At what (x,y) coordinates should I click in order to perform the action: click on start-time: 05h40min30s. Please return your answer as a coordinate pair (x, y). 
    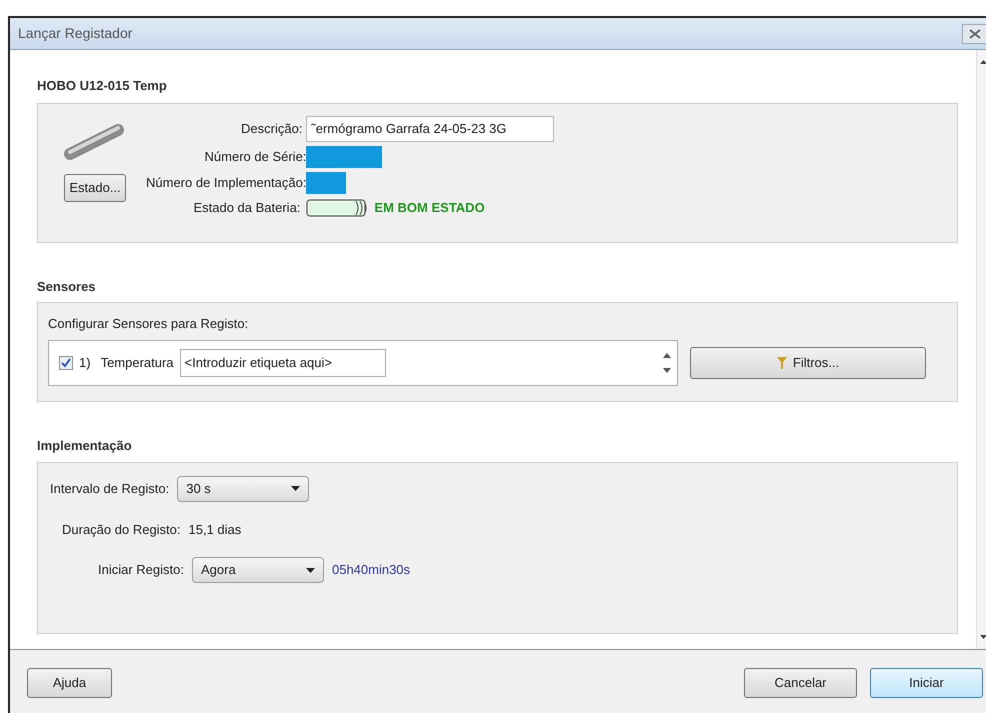
    Looking at the image, I should click on (371, 570).